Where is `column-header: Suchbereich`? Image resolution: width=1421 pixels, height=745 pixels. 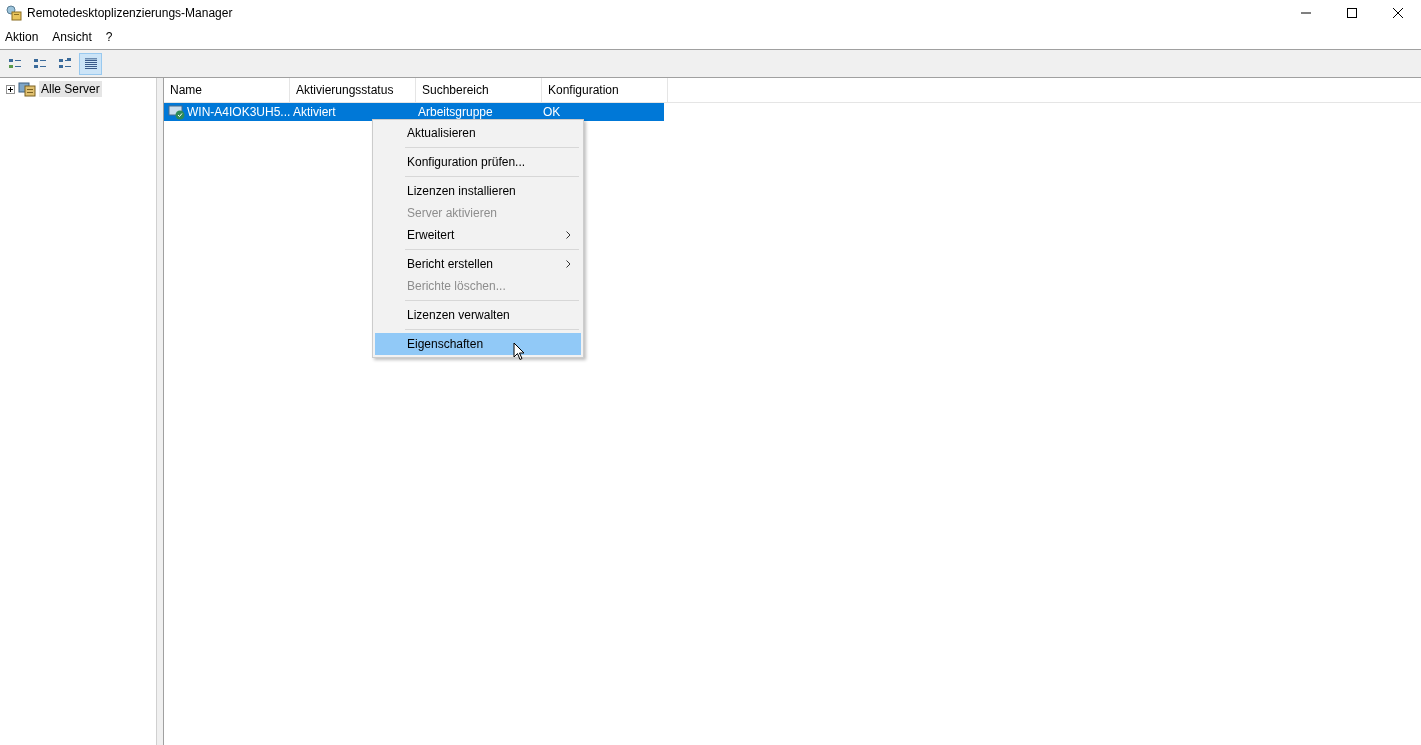 column-header: Suchbereich is located at coordinates (479, 90).